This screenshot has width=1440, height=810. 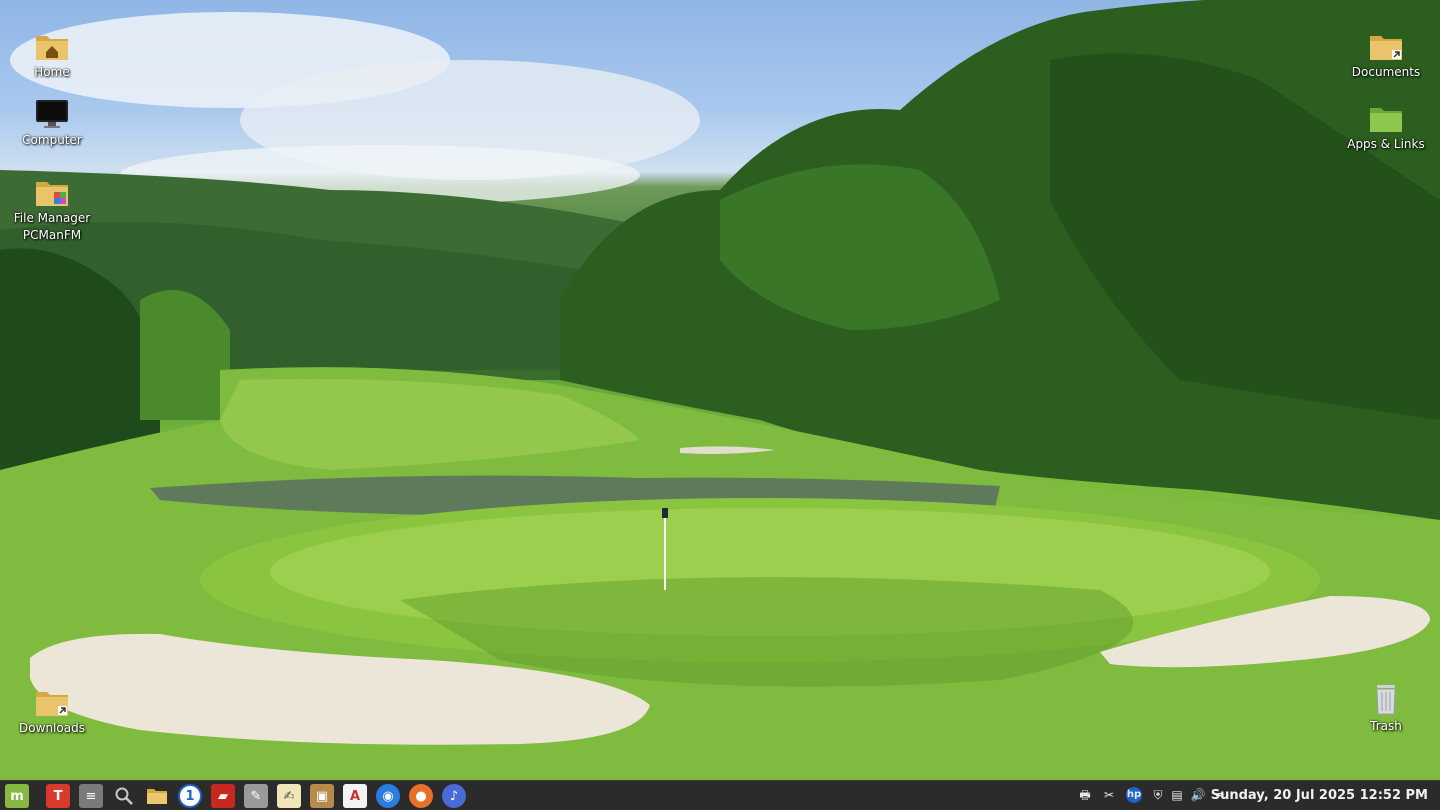 What do you see at coordinates (52, 235) in the screenshot?
I see `file-manager-label-2: PCManFM` at bounding box center [52, 235].